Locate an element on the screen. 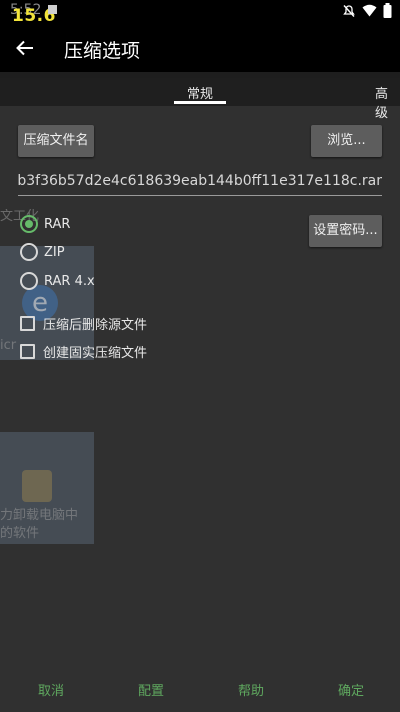 This screenshot has width=400, height=712. radio-label: ZIP is located at coordinates (54, 252).